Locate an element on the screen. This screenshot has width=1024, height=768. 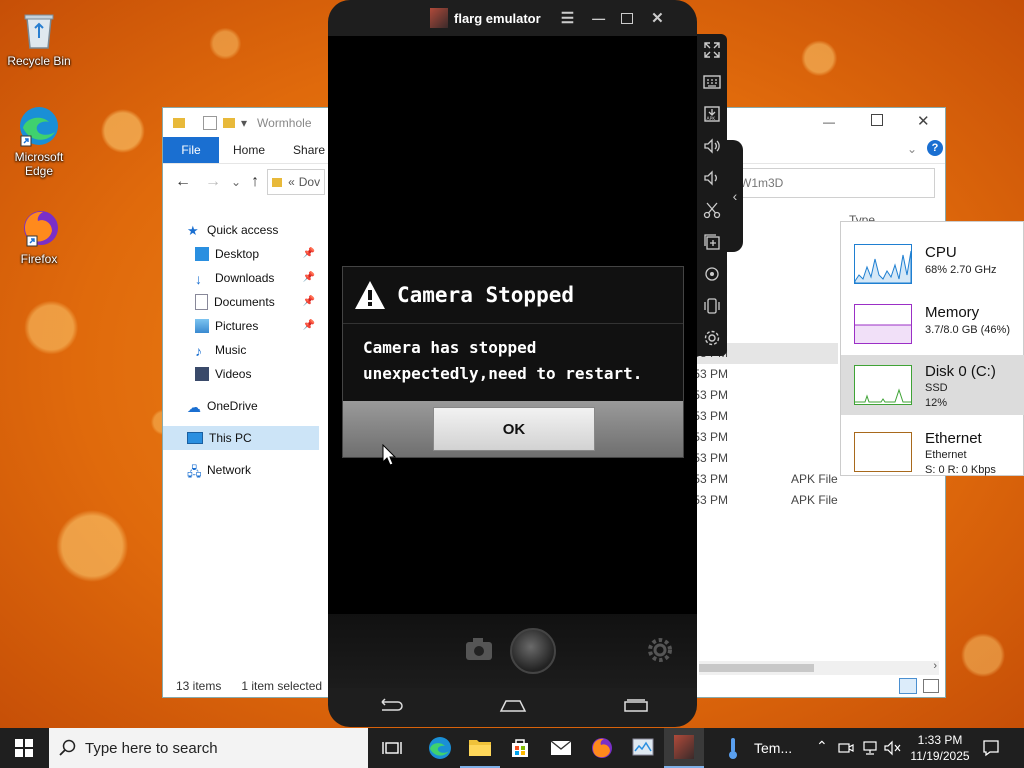
music-icon: ♪ is located at coordinates (198, 351).